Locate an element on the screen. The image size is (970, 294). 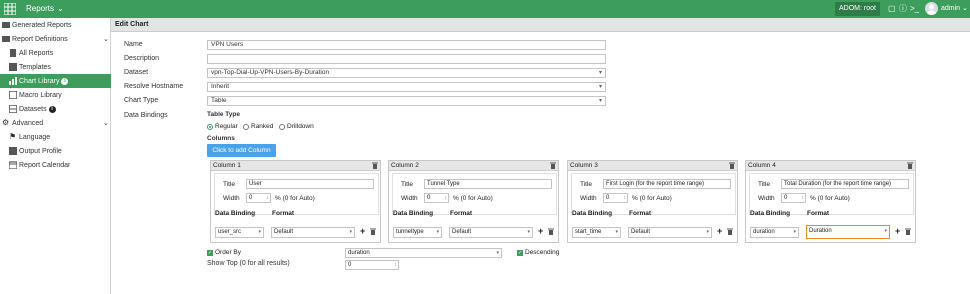
columns-label: Columns is located at coordinates (221, 138).